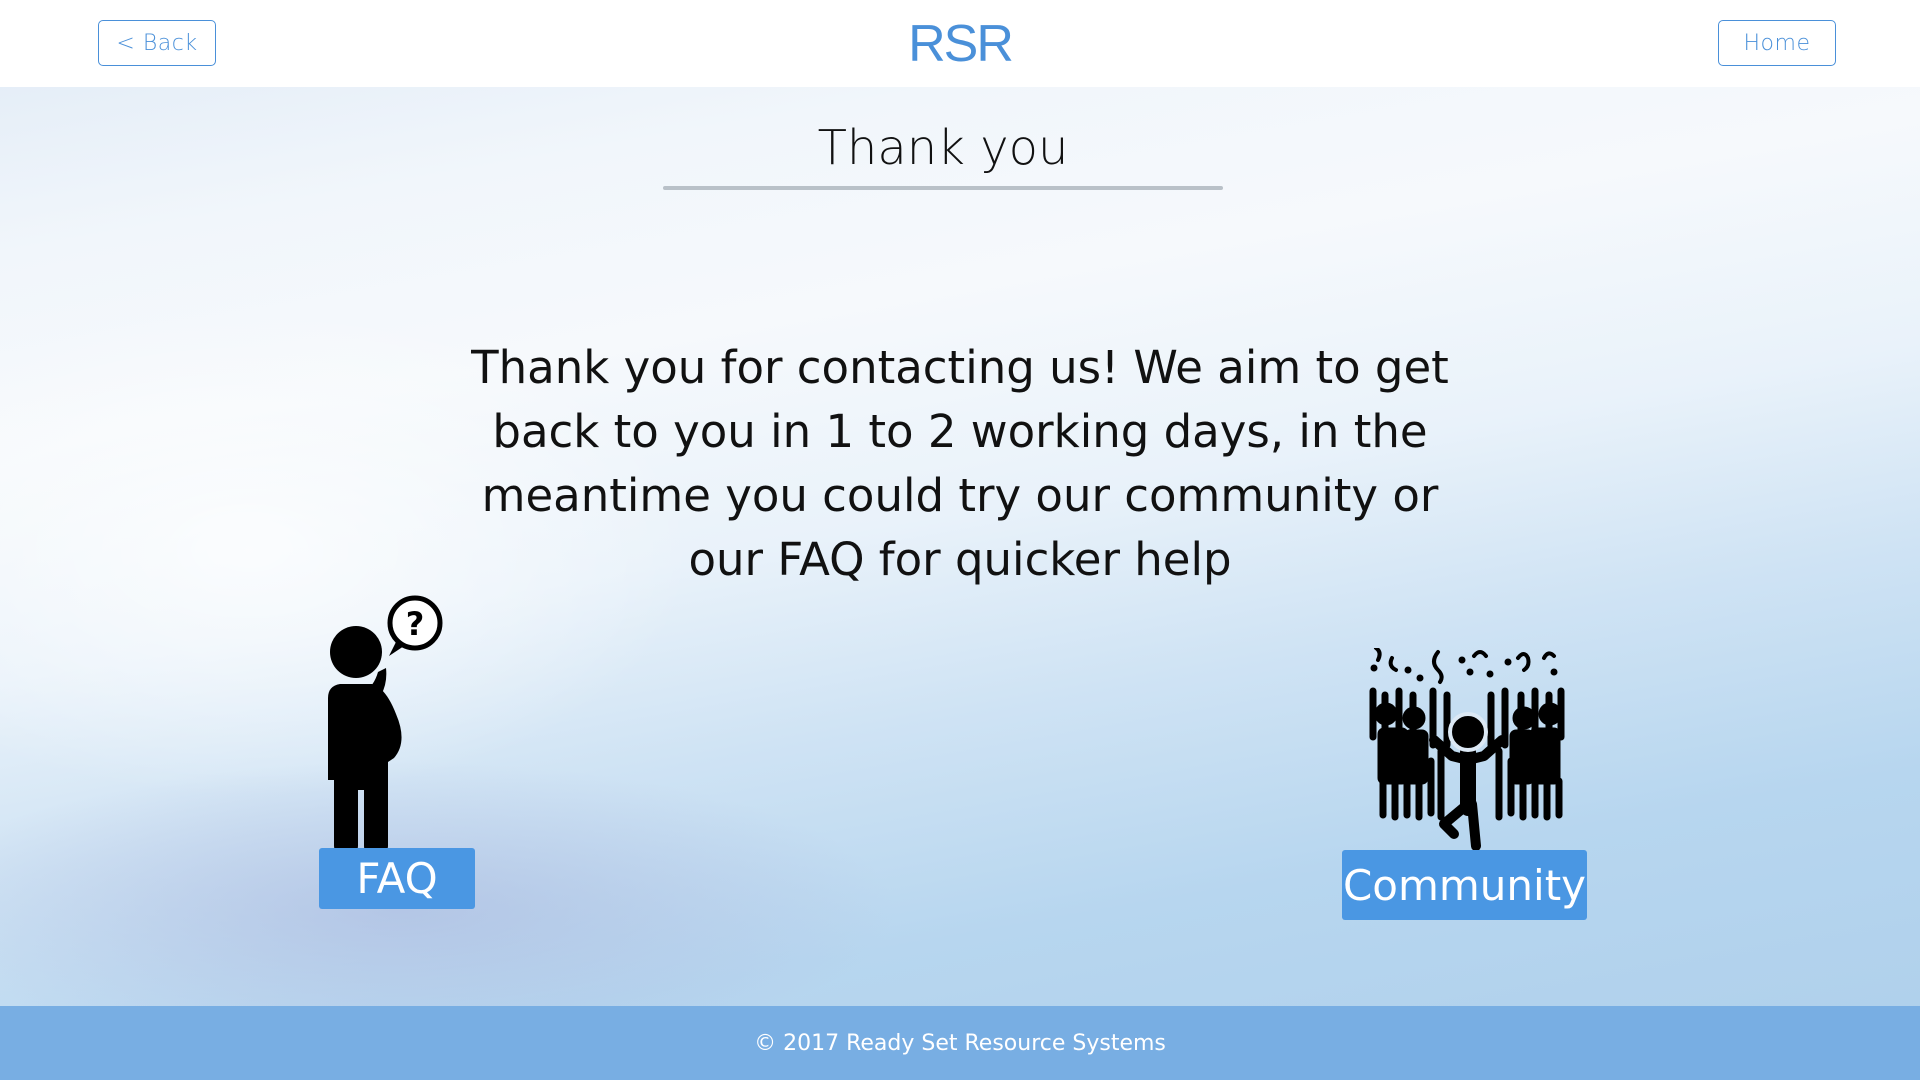 The height and width of the screenshot is (1080, 1920). I want to click on title-underline, so click(943, 188).